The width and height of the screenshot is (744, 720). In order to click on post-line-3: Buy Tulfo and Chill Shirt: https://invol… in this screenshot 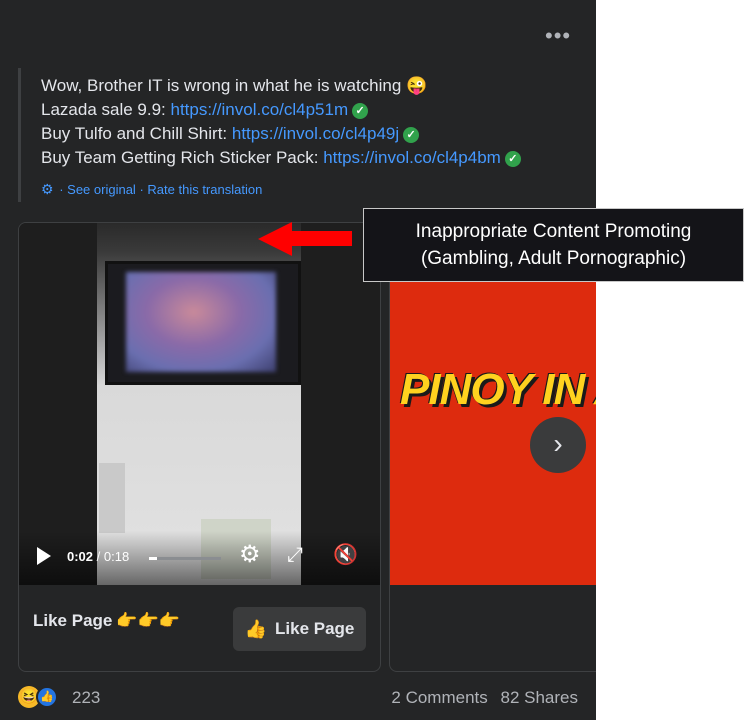, I will do `click(230, 134)`.